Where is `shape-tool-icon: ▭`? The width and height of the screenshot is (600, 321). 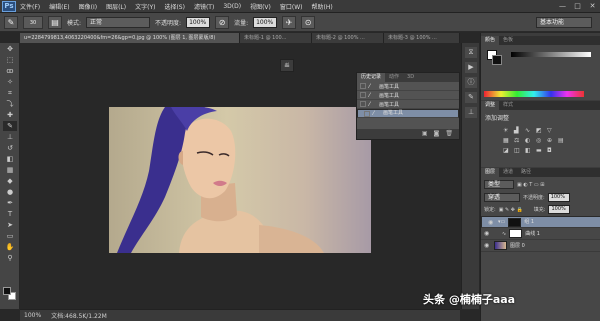 shape-tool-icon: ▭ is located at coordinates (10, 236).